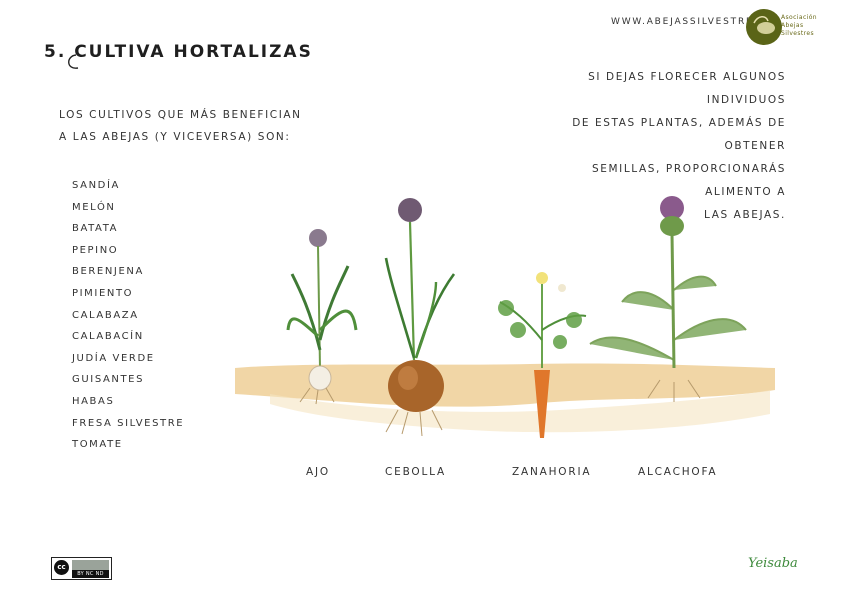 Image resolution: width=842 pixels, height=595 pixels. What do you see at coordinates (687, 88) in the screenshot?
I see `note-line: Si dejas florecer algunos individuos` at bounding box center [687, 88].